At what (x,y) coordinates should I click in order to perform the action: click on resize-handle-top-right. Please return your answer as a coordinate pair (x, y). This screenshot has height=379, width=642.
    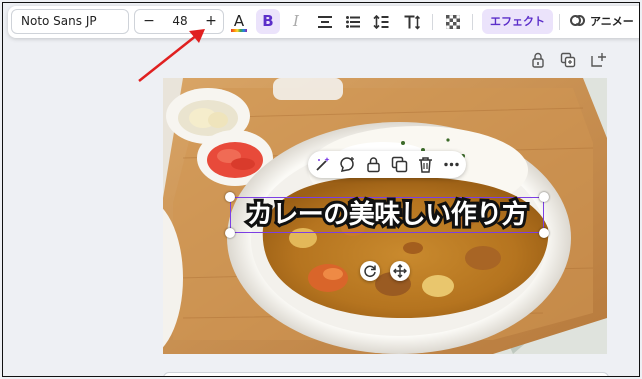
    Looking at the image, I should click on (544, 197).